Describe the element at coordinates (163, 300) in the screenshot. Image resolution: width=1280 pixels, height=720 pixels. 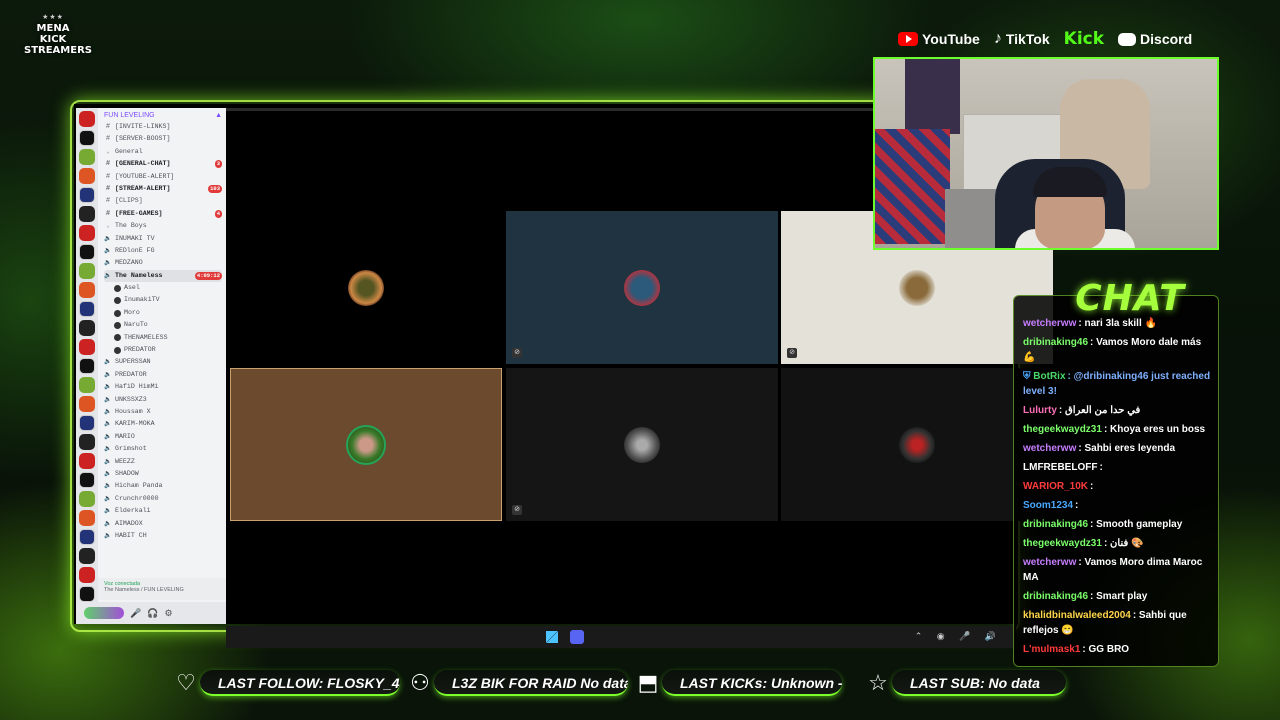
I see `voice-member: InumakiTV` at that location.